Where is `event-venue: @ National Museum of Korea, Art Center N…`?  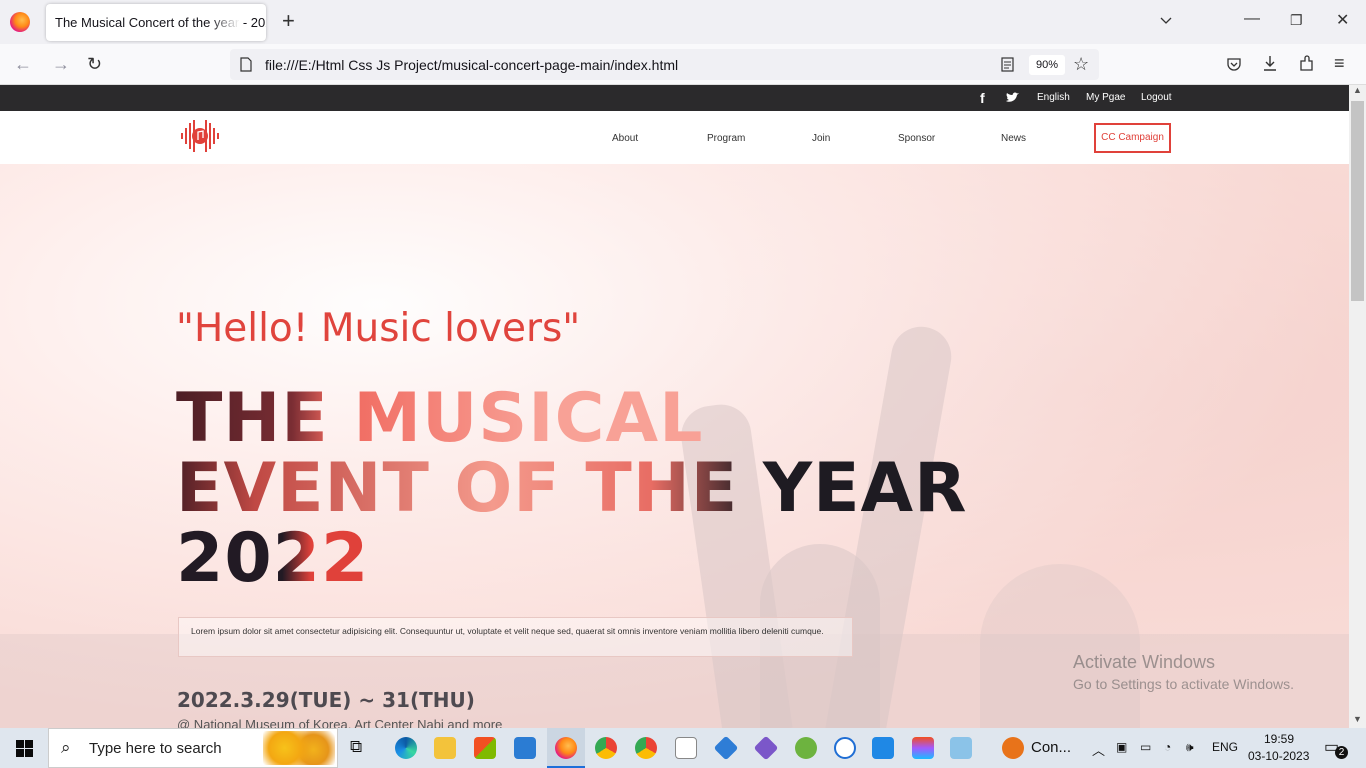
event-venue: @ National Museum of Korea, Art Center N… is located at coordinates (340, 722).